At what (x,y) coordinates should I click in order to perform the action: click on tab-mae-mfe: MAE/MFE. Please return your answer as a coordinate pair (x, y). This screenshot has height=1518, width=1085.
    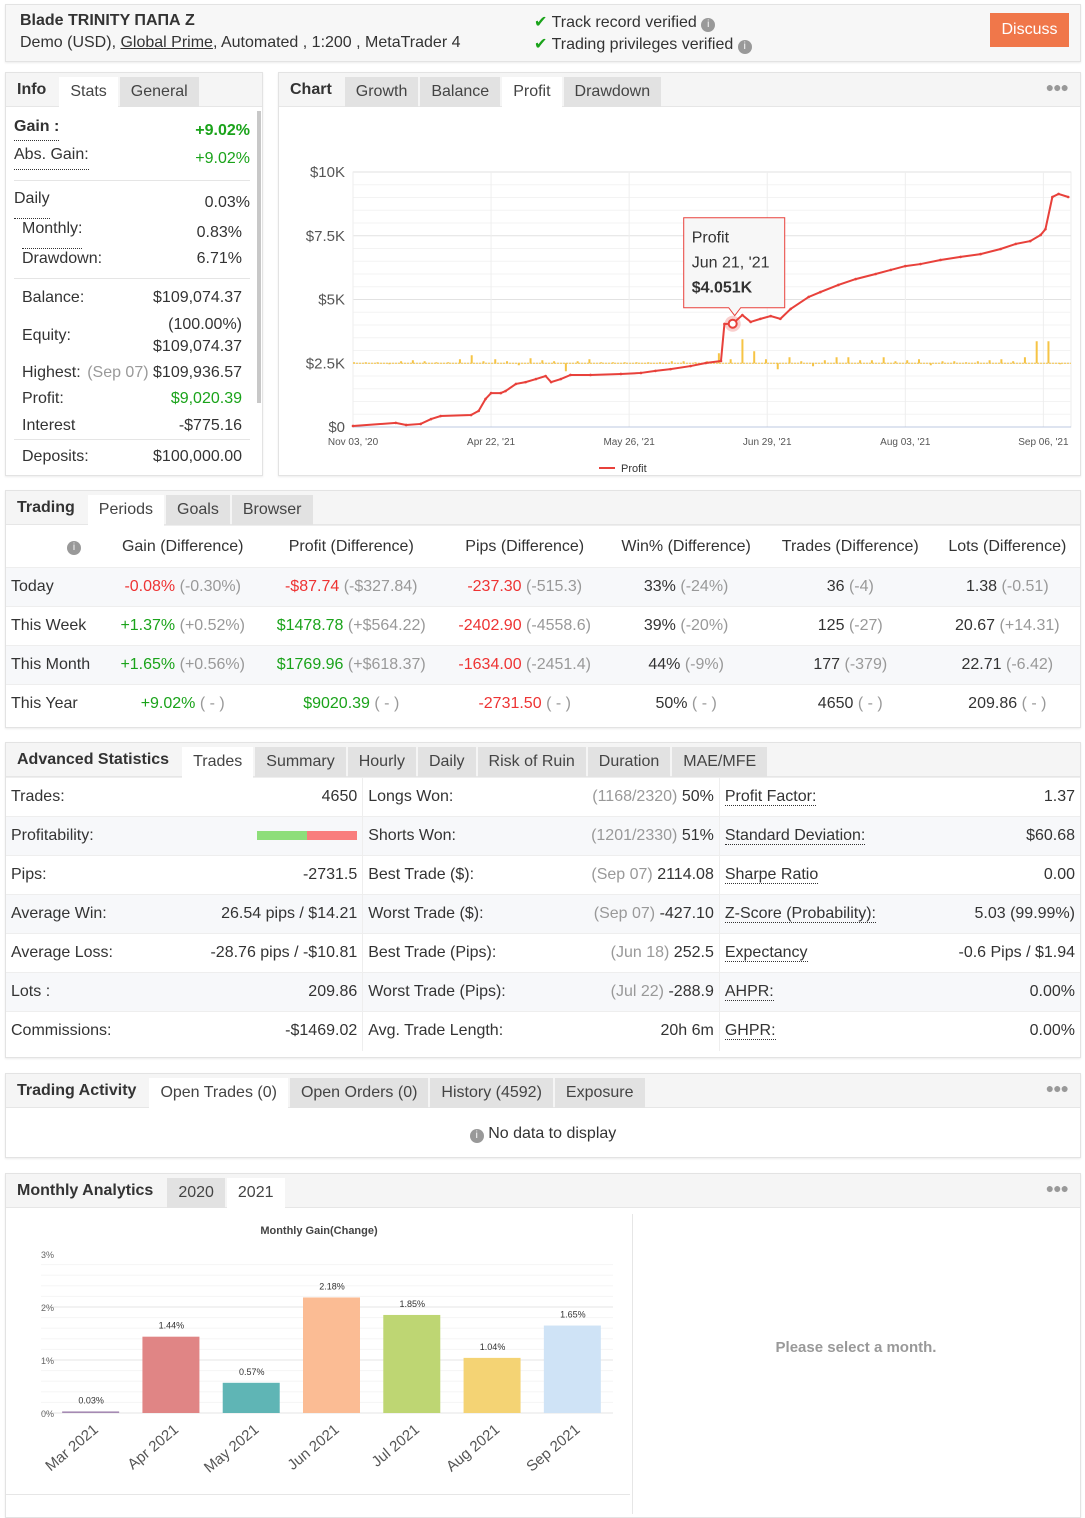
    Looking at the image, I should click on (720, 762).